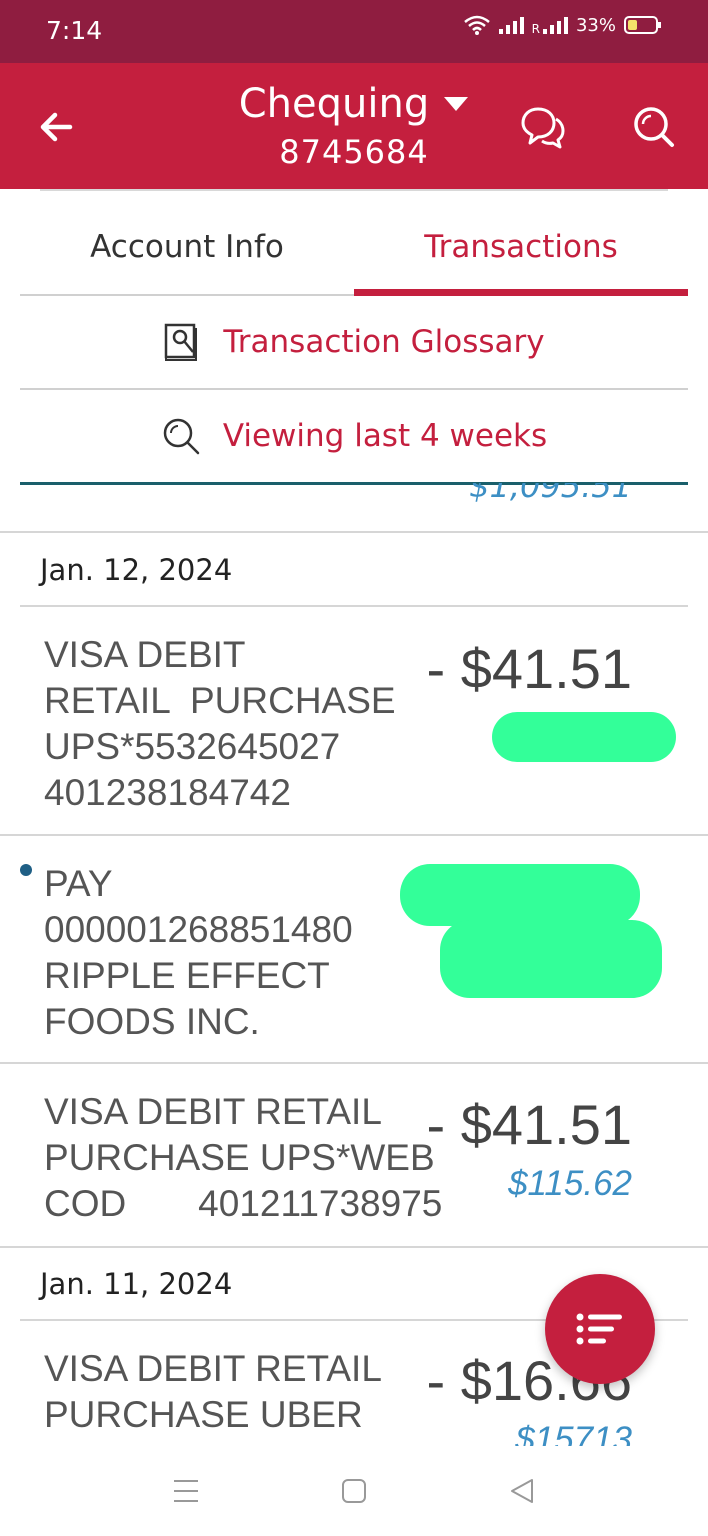  Describe the element at coordinates (334, 104) in the screenshot. I see `account-name: Chequing` at that location.